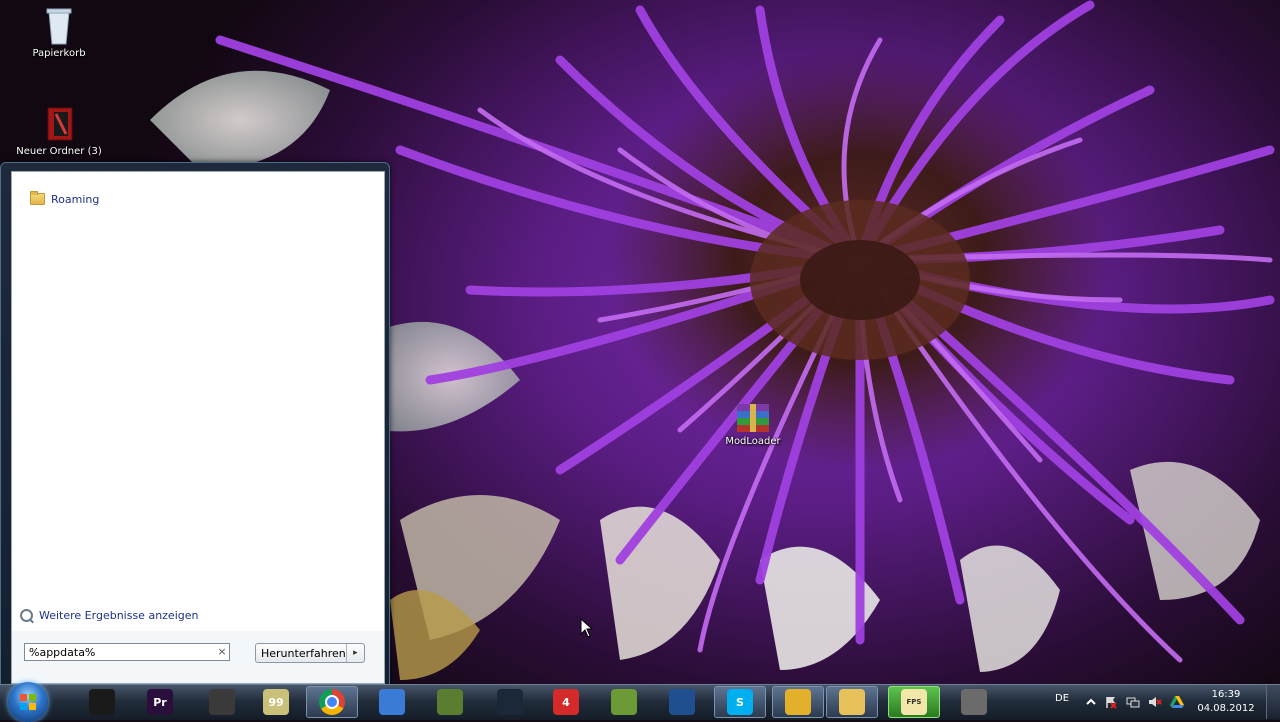  I want to click on winamp-icon, so click(798, 702).